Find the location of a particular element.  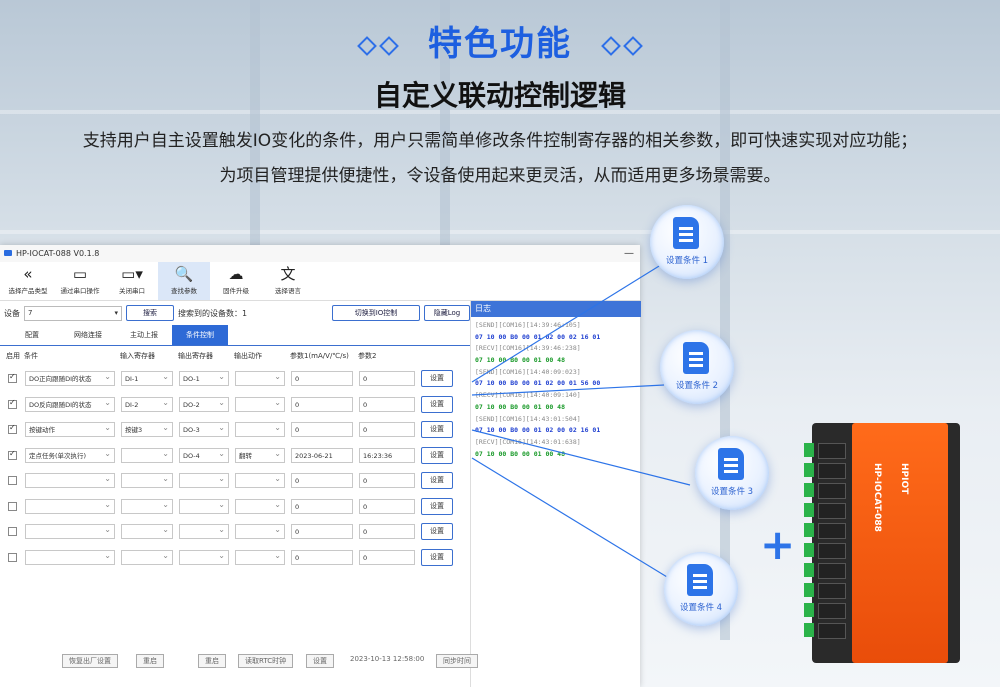

output-register-select: DO-3 is located at coordinates (204, 430).